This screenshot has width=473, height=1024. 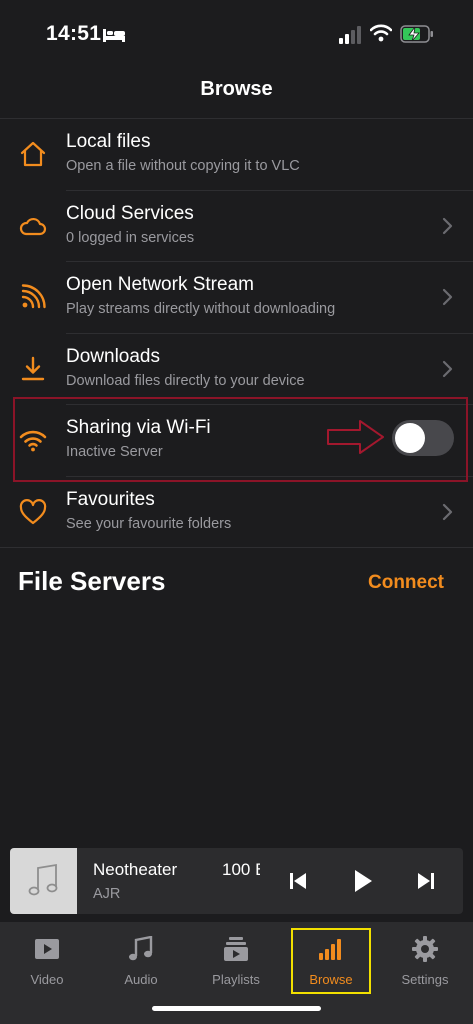 What do you see at coordinates (236, 512) in the screenshot?
I see `menu-item-favourites: Favourites See your favourite folders` at bounding box center [236, 512].